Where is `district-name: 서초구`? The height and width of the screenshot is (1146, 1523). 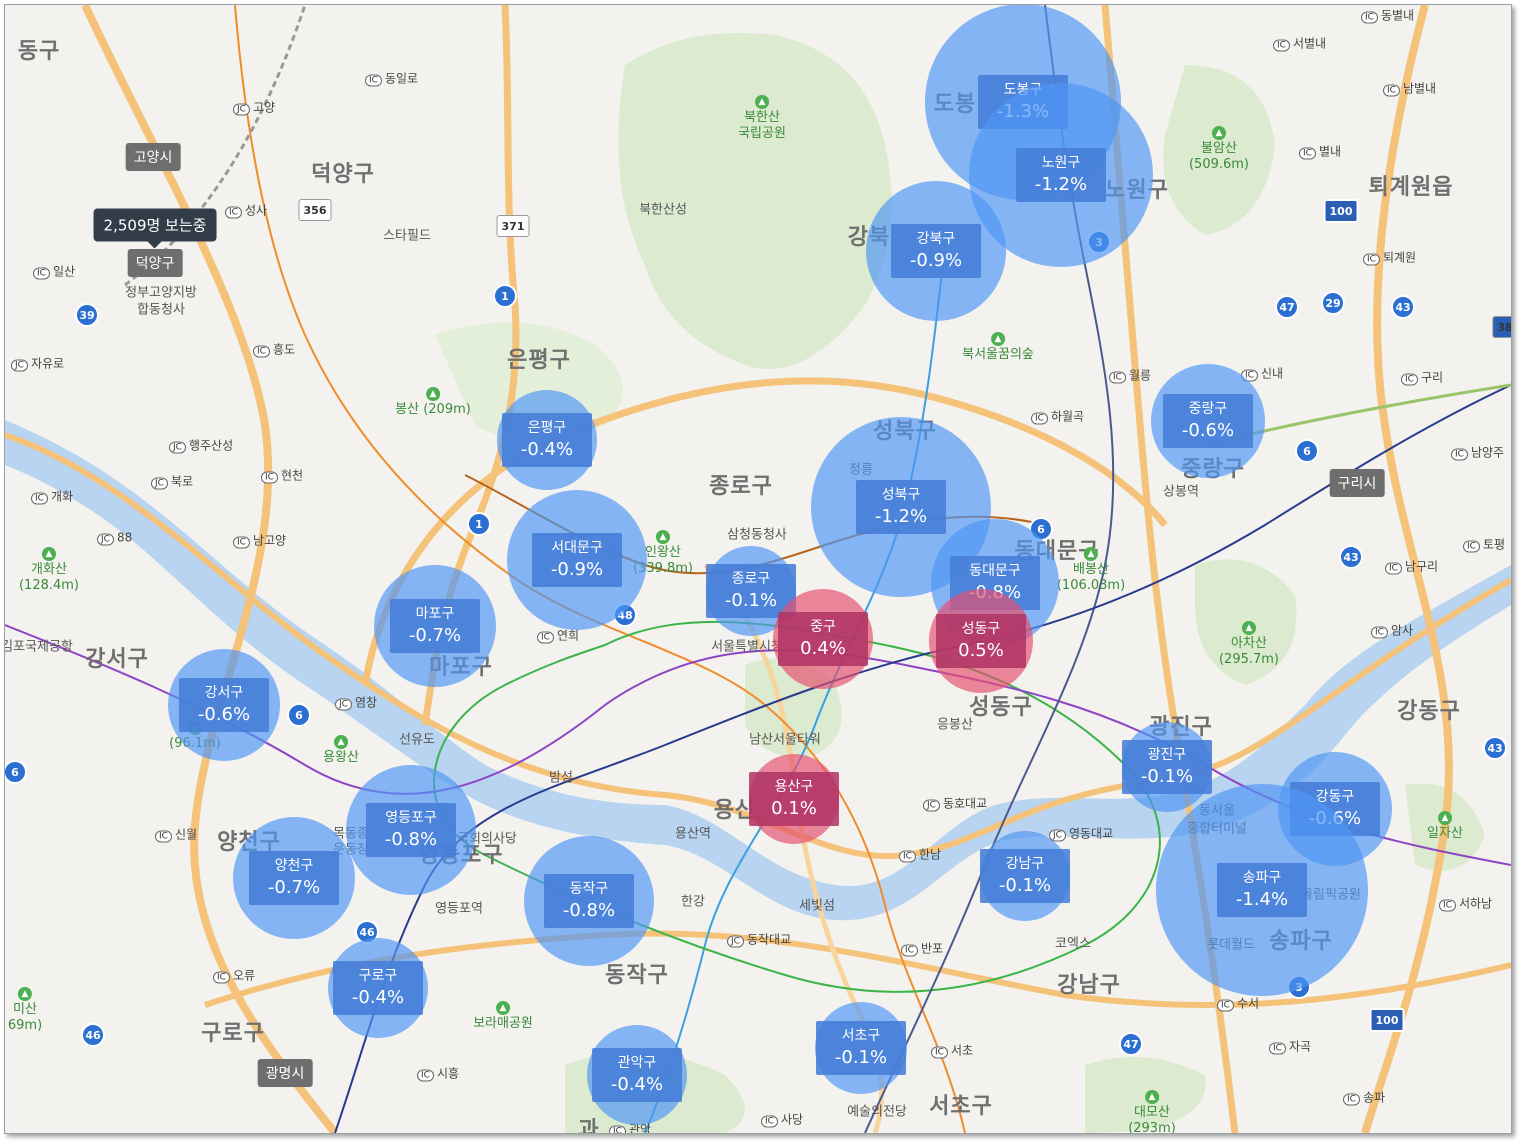 district-name: 서초구 is located at coordinates (861, 1036).